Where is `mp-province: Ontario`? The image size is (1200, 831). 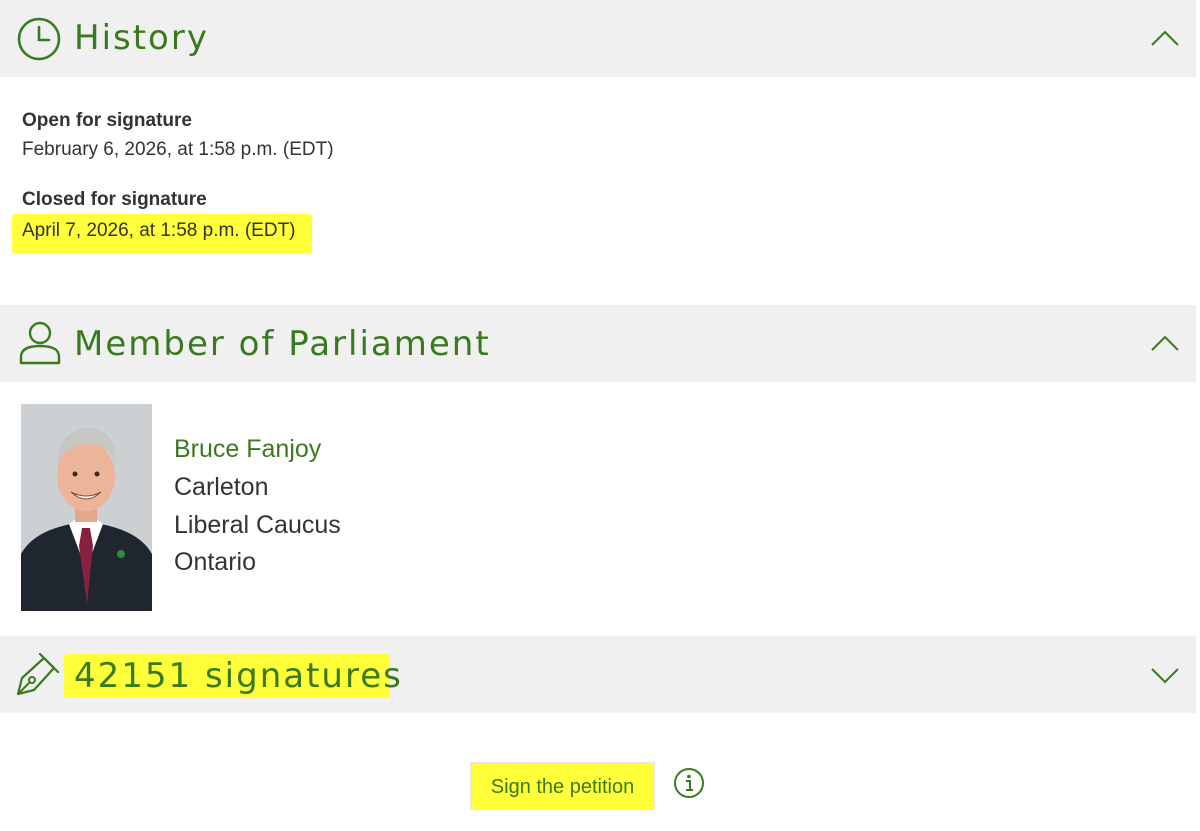
mp-province: Ontario is located at coordinates (215, 562).